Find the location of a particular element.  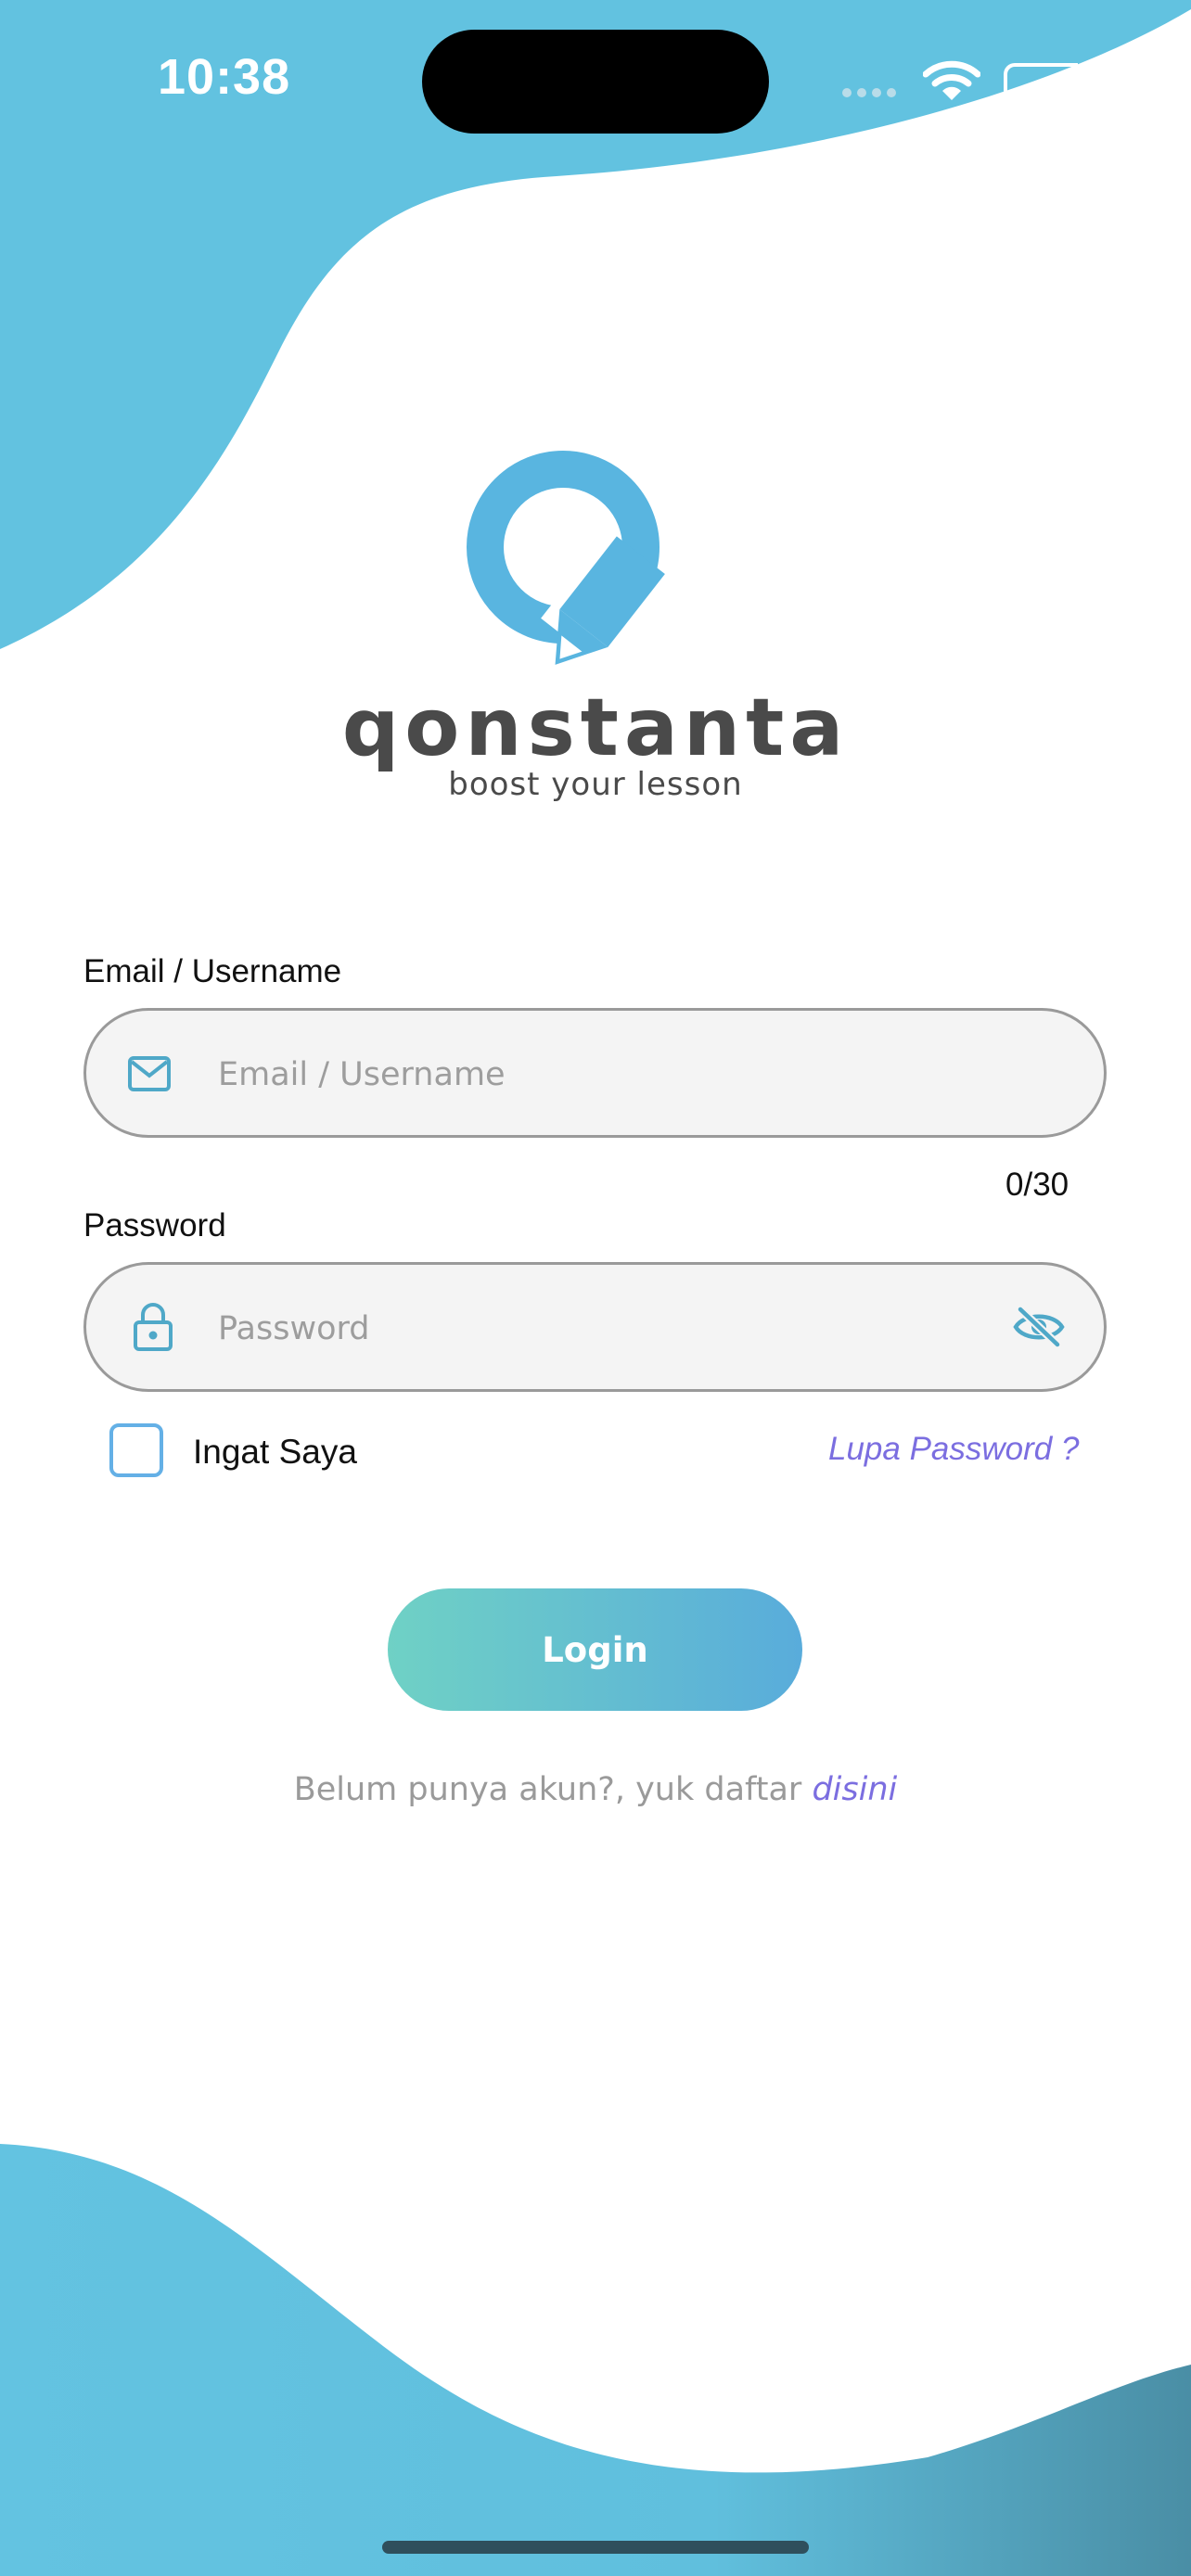

password-label: Password is located at coordinates (154, 1225).